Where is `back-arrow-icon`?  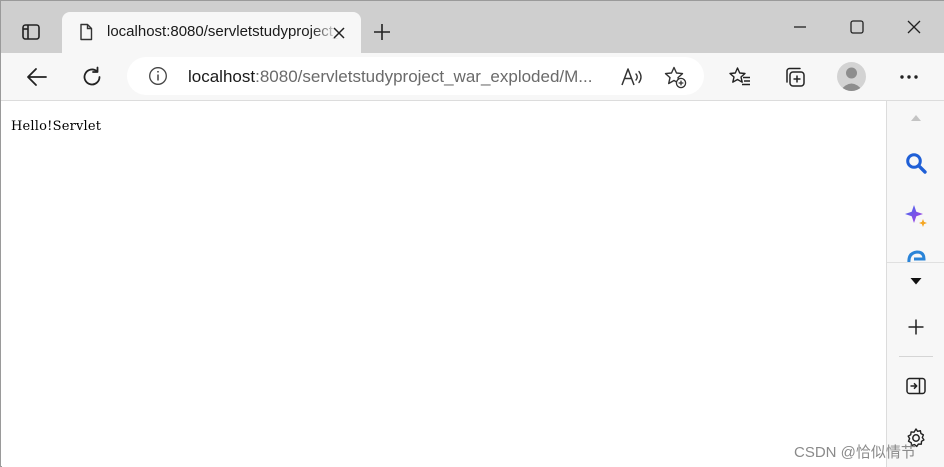
back-arrow-icon is located at coordinates (37, 77).